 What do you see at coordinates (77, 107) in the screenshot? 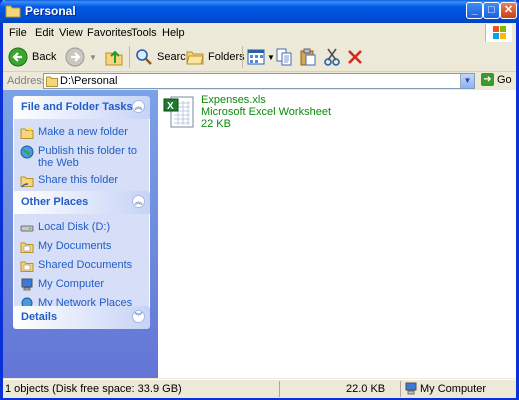
I see `file-folder-tasks-title: File and Folder Tasks` at bounding box center [77, 107].